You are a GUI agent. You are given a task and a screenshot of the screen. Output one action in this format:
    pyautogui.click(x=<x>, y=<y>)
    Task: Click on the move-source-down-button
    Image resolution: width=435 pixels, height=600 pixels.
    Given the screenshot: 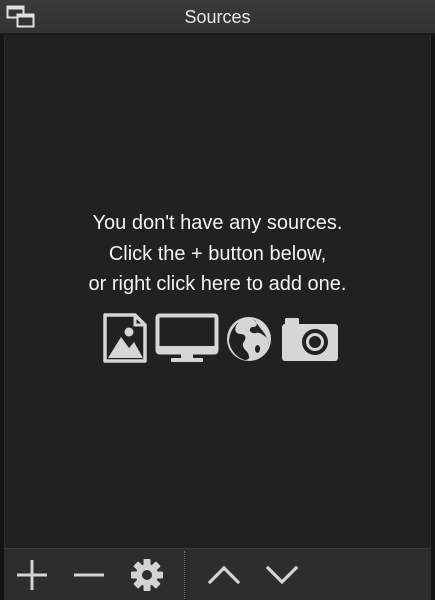 What is the action you would take?
    pyautogui.click(x=282, y=575)
    